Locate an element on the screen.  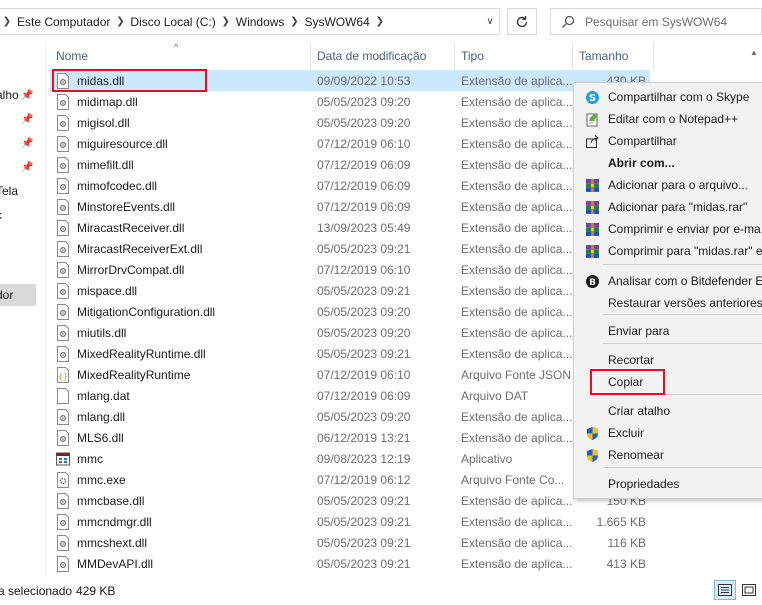
file-row: mlang.dat 07/12/2019 06:09 Arquivo DAT is located at coordinates (350, 395).